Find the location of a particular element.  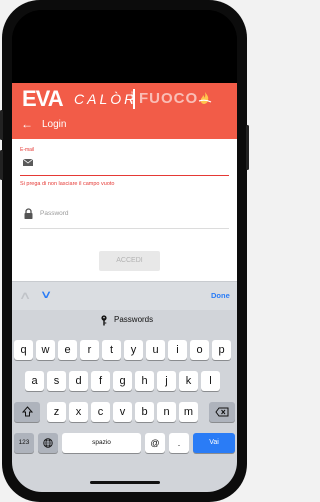

backspace-icon is located at coordinates (222, 412).